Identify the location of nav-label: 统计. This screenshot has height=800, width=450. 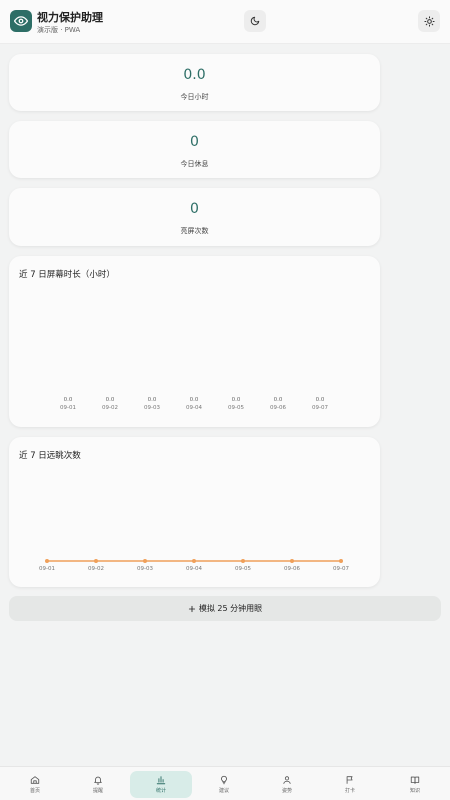
(160, 791).